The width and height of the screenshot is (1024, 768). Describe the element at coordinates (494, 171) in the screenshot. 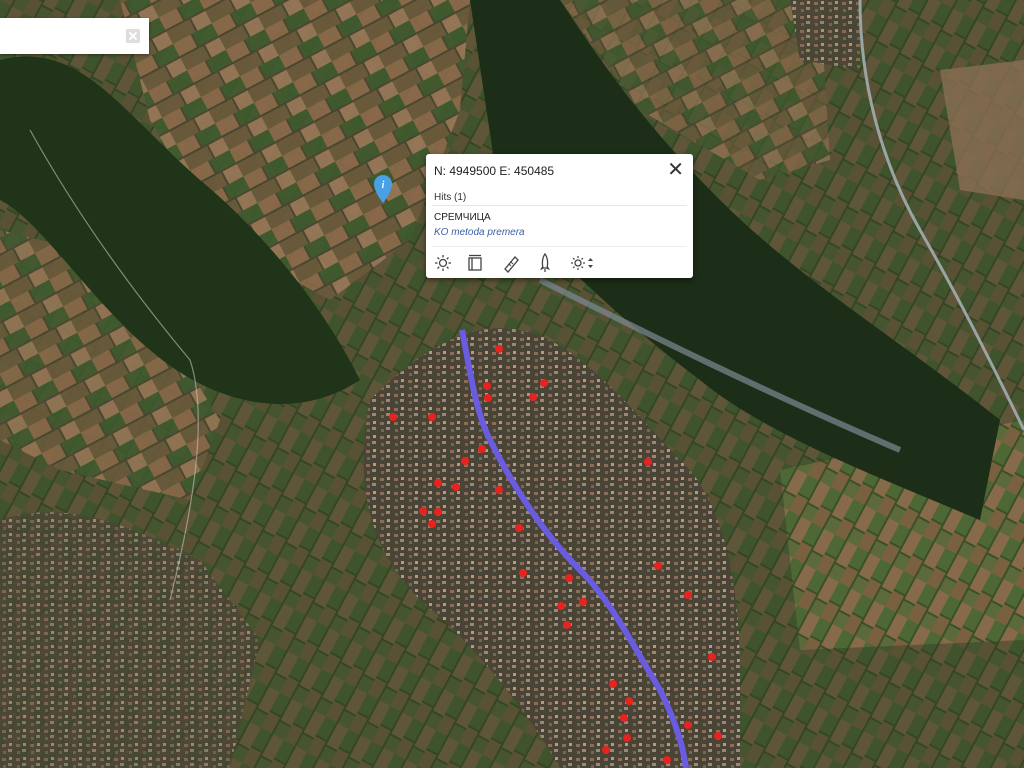

I see `popup-coordinates: N: 4949500 E: 450485` at that location.